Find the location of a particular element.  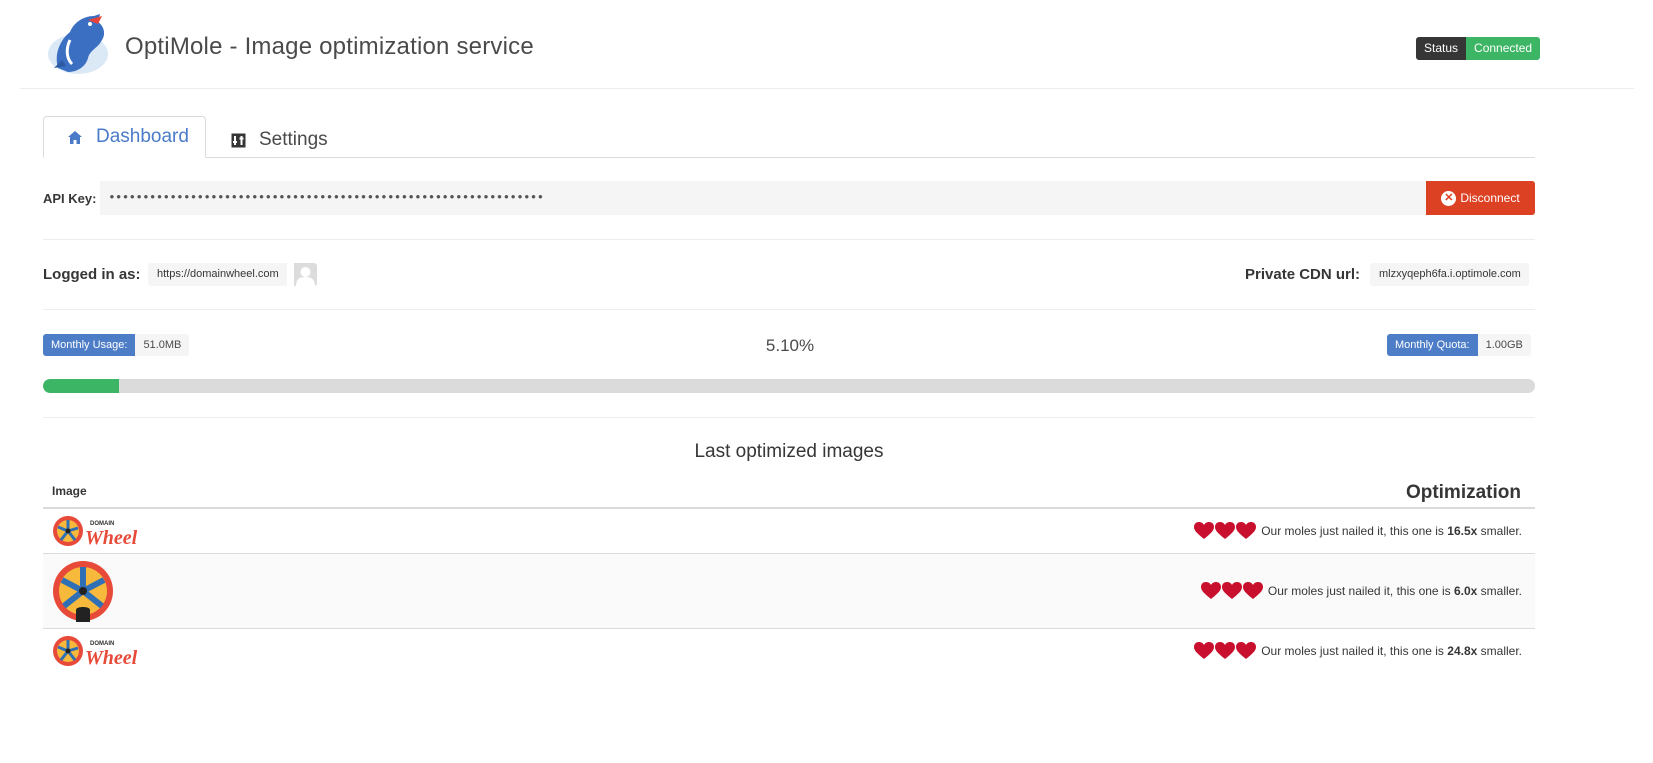

column-header-image: Image is located at coordinates (69, 491).